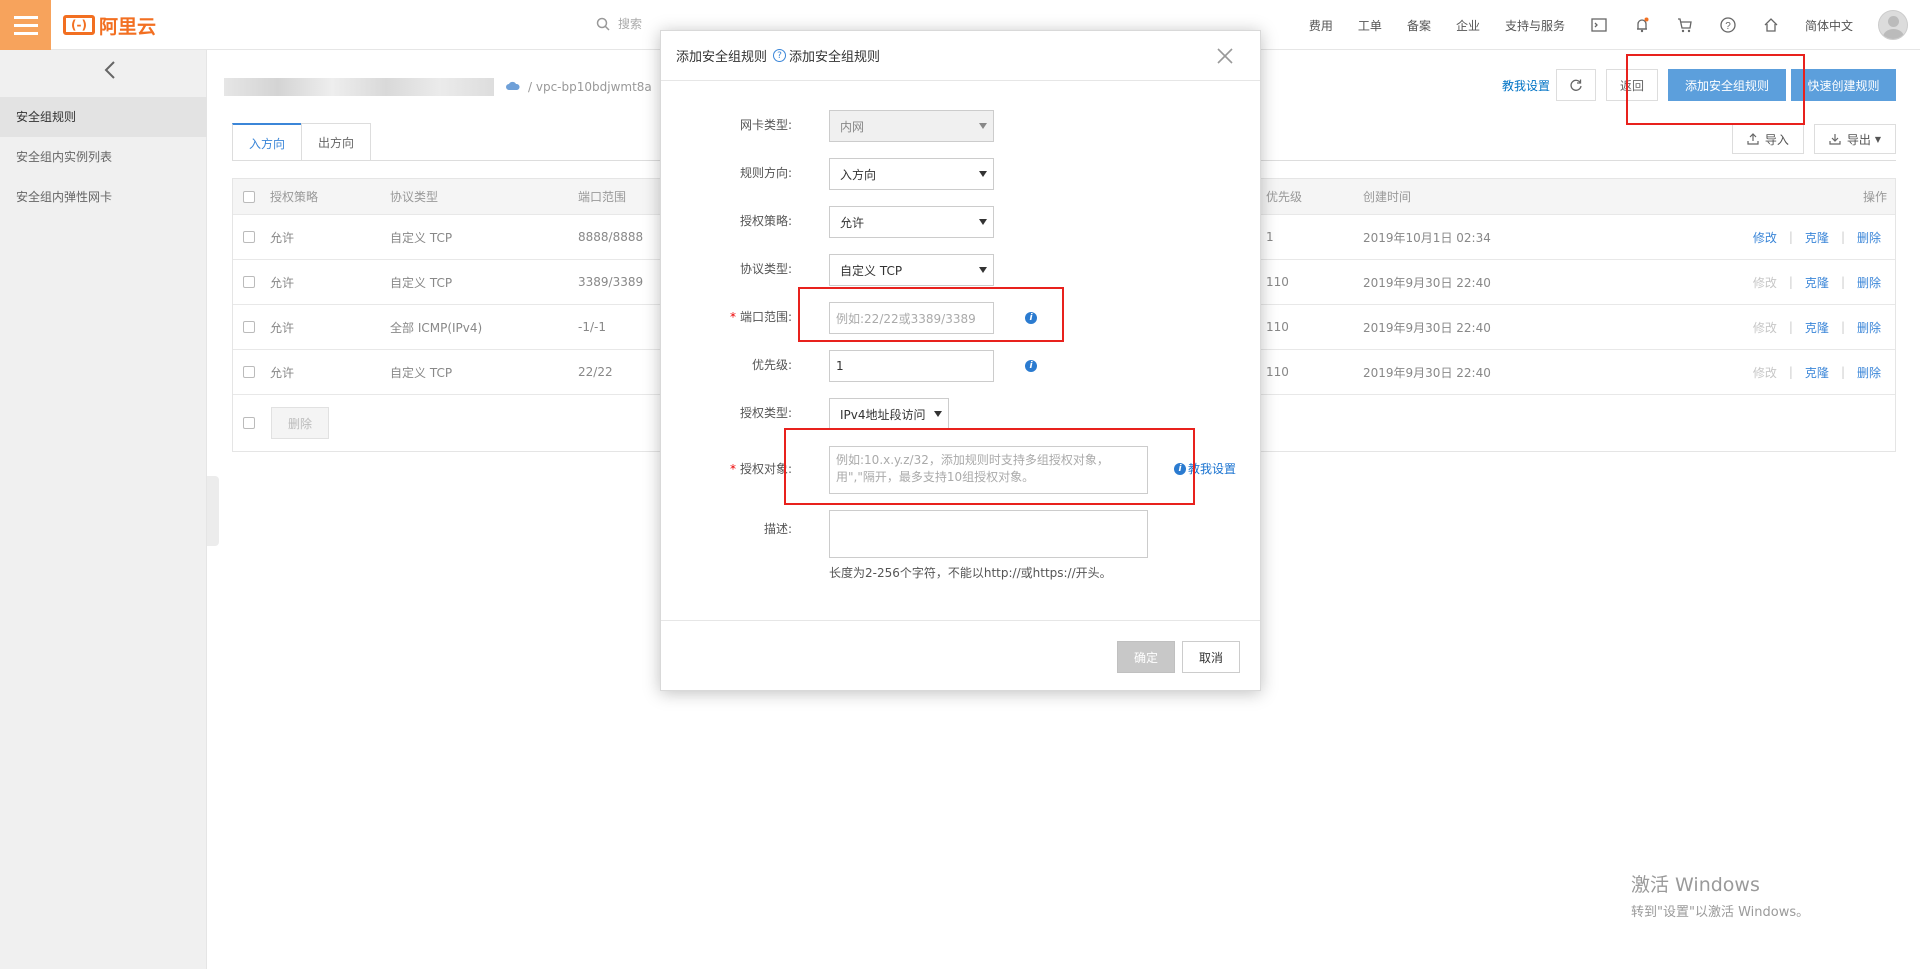  I want to click on cart-icon, so click(1685, 25).